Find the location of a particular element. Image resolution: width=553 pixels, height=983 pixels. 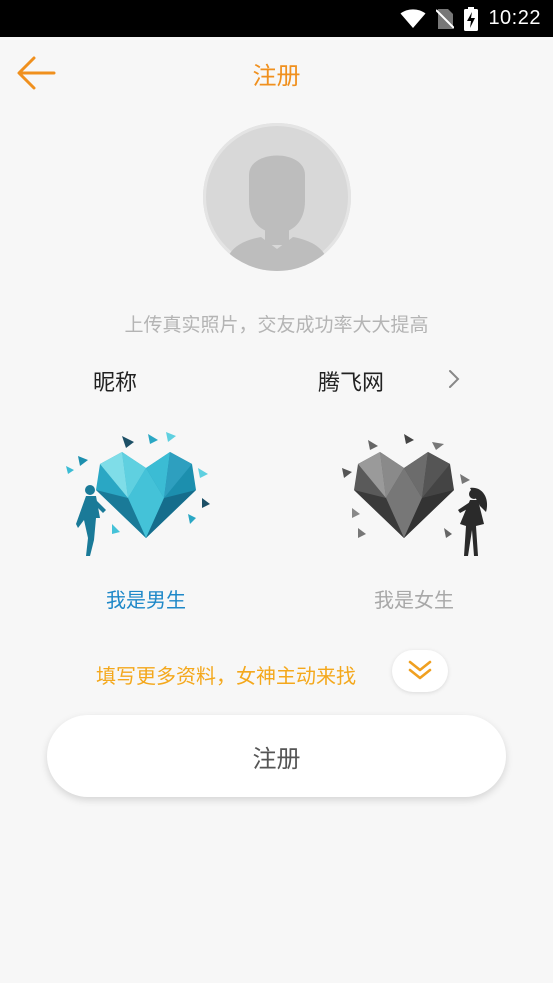

avatar-upload is located at coordinates (277, 197).